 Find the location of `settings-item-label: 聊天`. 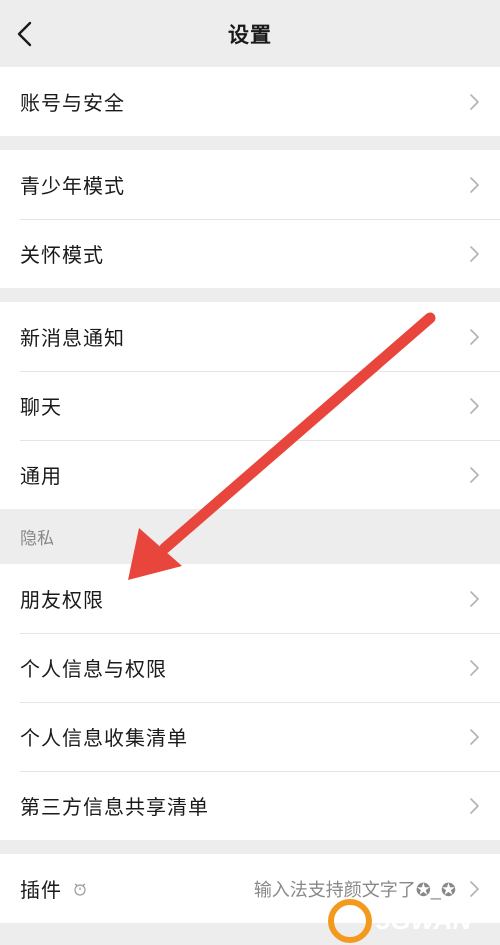

settings-item-label: 聊天 is located at coordinates (41, 408).